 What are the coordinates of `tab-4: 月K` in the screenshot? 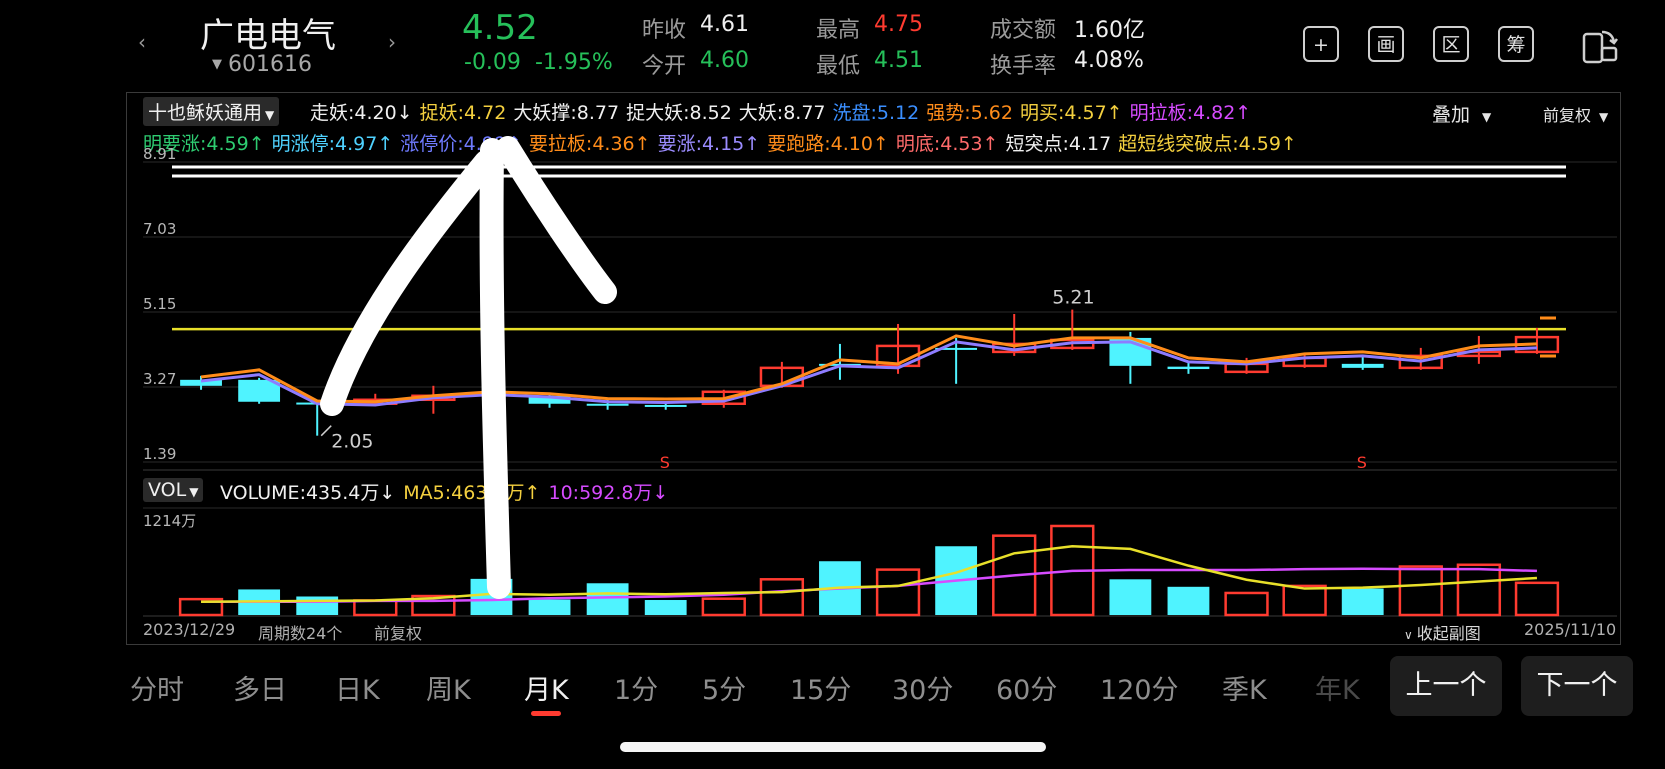 It's located at (546, 687).